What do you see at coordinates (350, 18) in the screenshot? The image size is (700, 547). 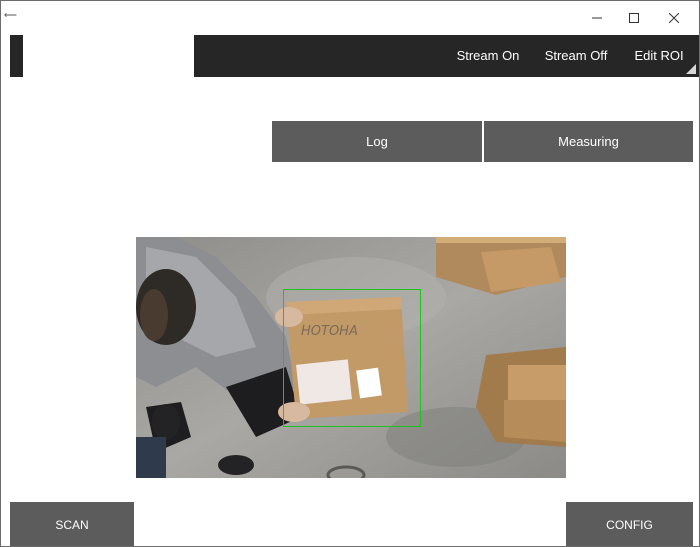 I see `title-bar: ⟵` at bounding box center [350, 18].